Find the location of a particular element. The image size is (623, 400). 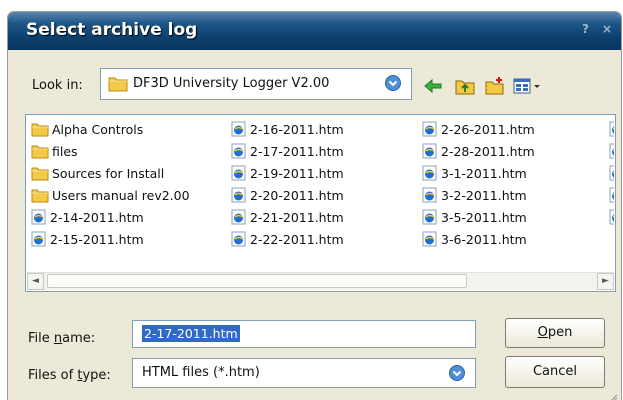

file-type-label: Files of type: is located at coordinates (69, 375).